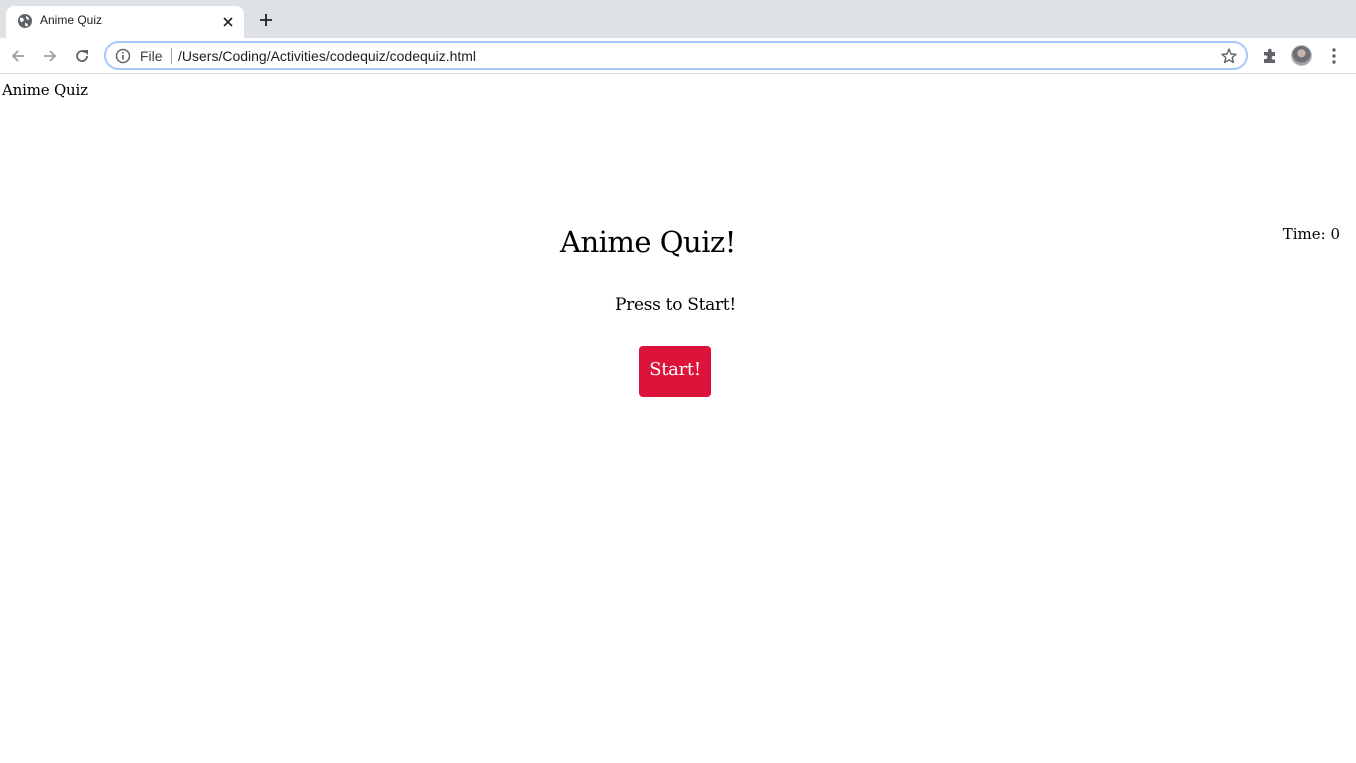 Image resolution: width=1356 pixels, height=763 pixels. Describe the element at coordinates (50, 56) in the screenshot. I see `forward-arrow-icon` at that location.